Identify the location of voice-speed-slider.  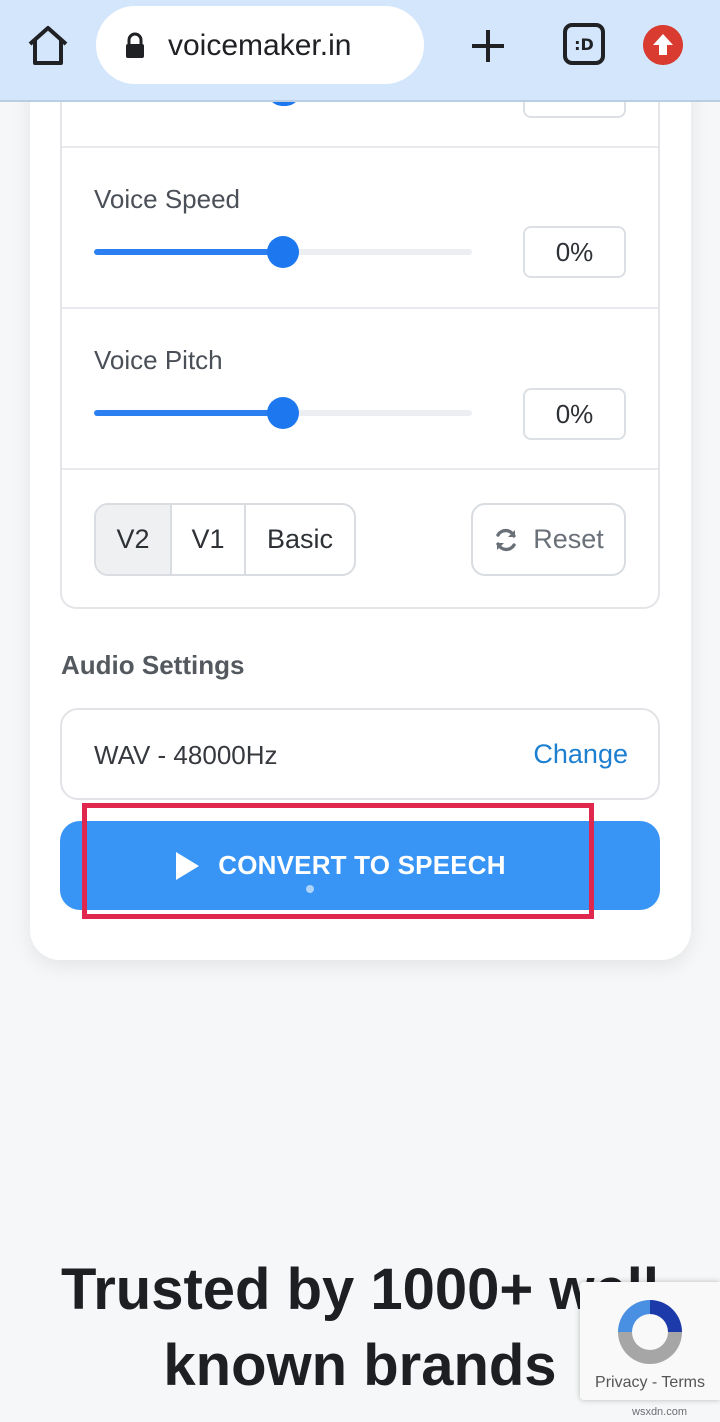
(283, 252).